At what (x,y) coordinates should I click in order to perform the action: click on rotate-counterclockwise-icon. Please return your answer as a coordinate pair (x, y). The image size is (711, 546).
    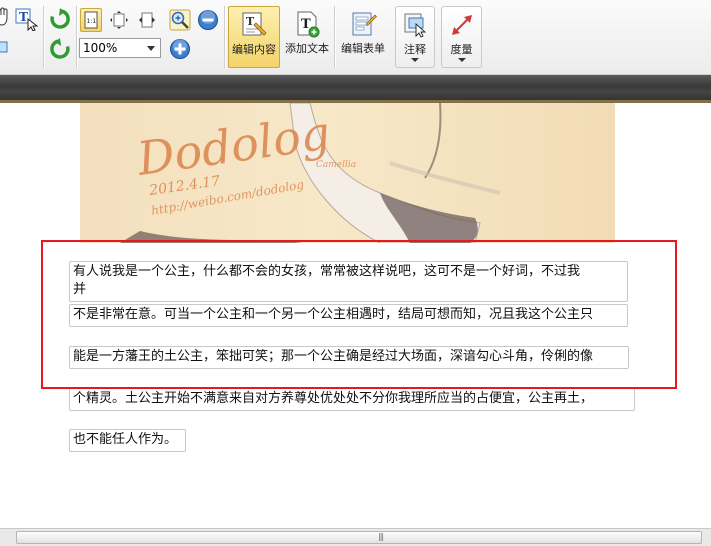
    Looking at the image, I should click on (60, 49).